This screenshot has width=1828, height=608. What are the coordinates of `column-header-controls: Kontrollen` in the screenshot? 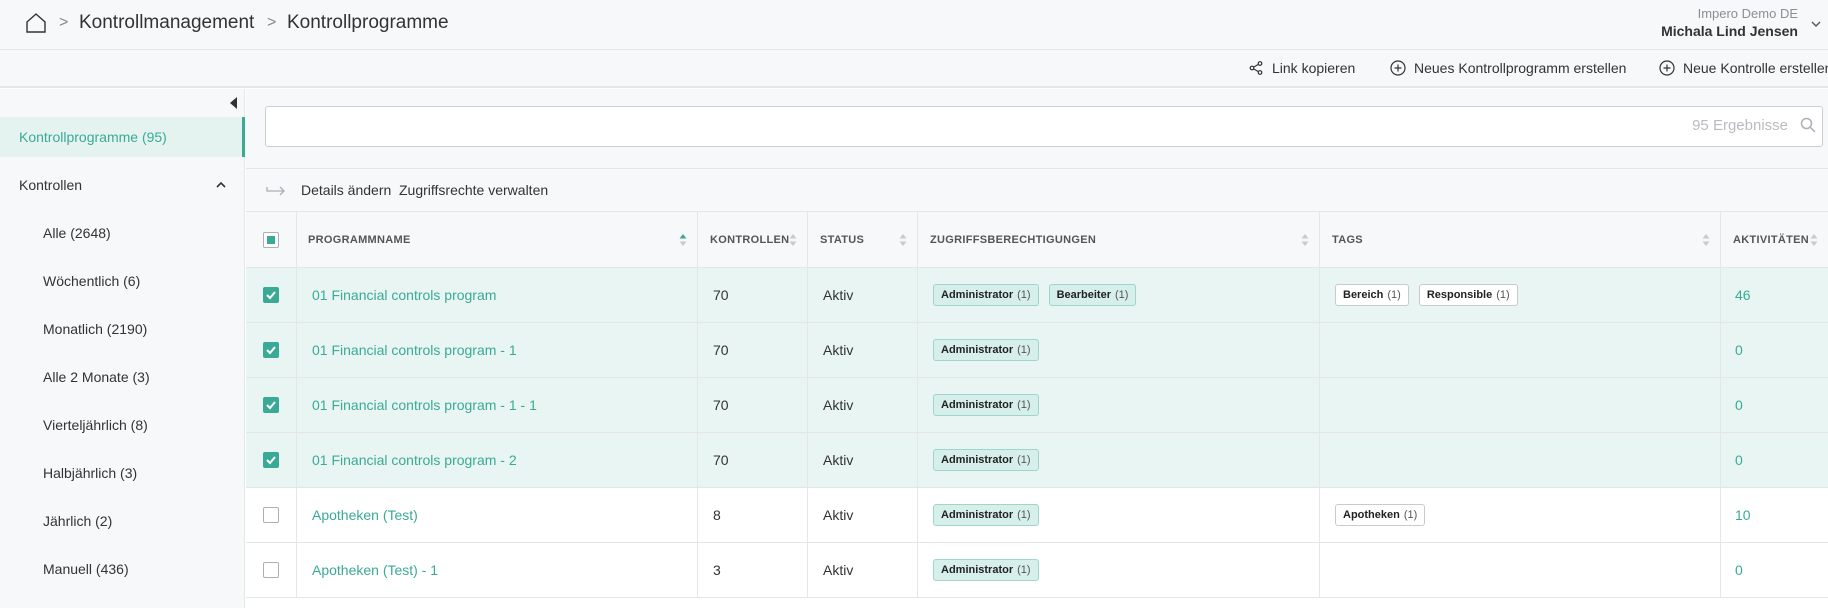 It's located at (753, 239).